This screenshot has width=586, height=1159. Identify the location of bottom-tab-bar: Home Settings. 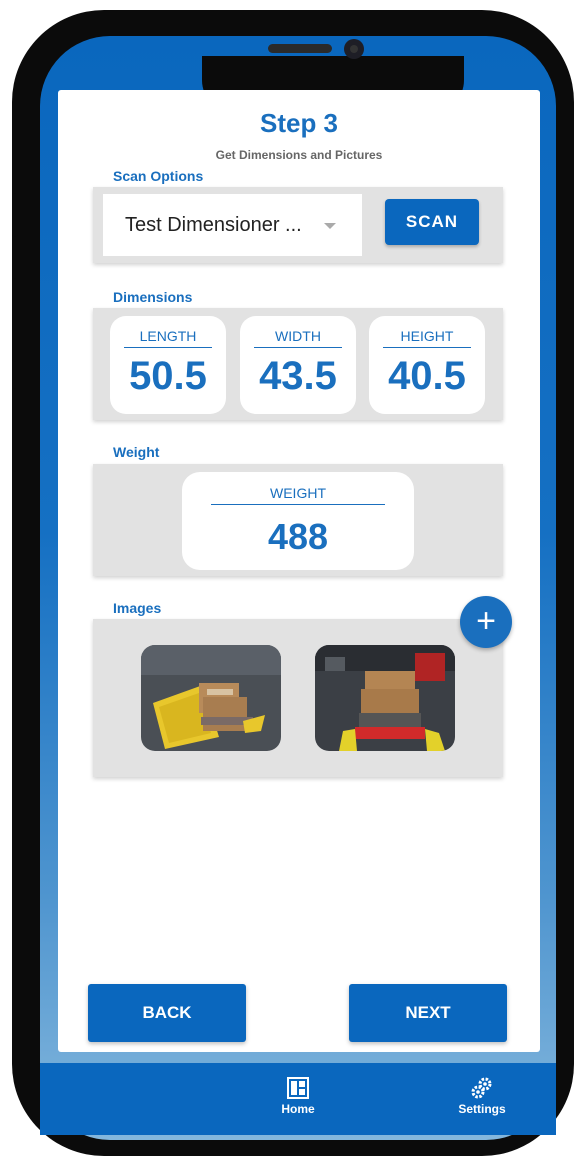
(298, 1099).